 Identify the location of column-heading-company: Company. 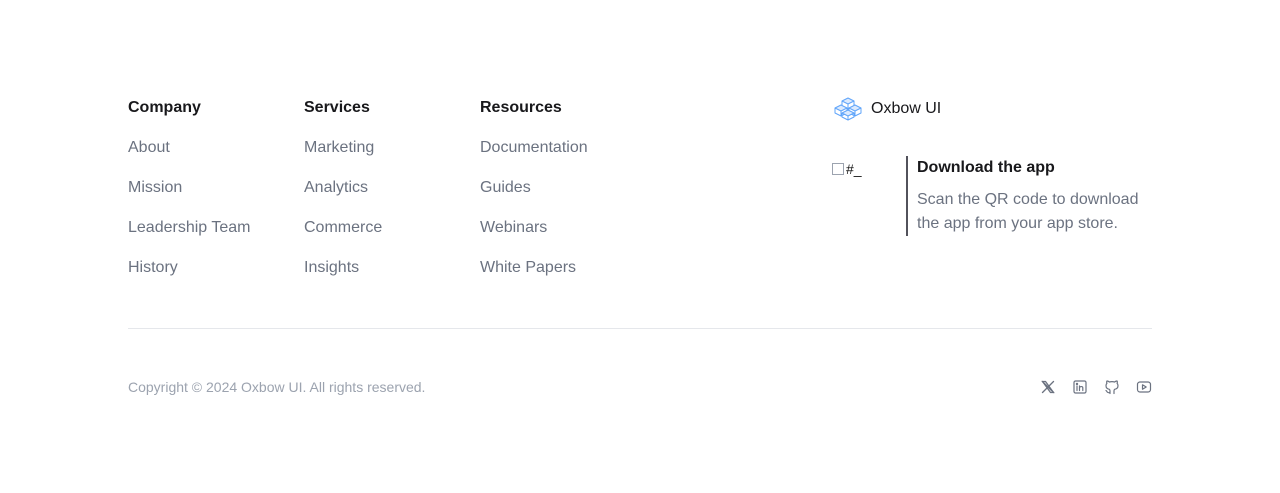
(164, 107).